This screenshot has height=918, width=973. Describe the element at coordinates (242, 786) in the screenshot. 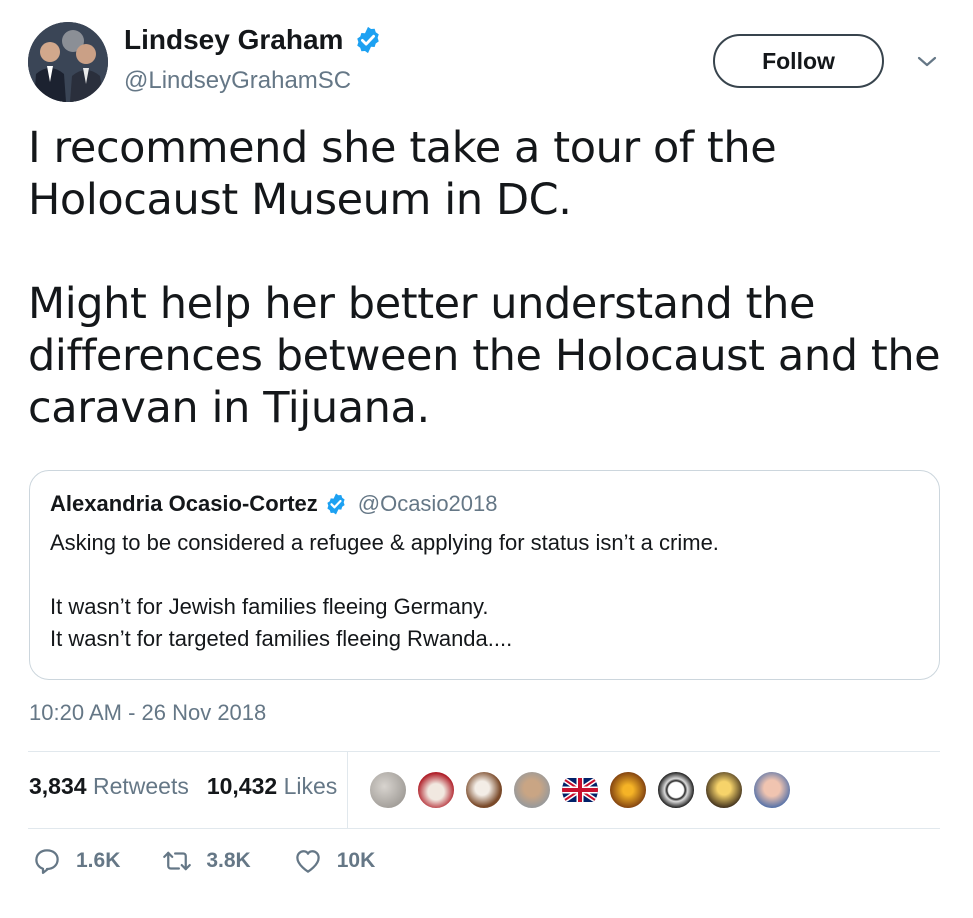

I see `likes-count: 10,432` at that location.